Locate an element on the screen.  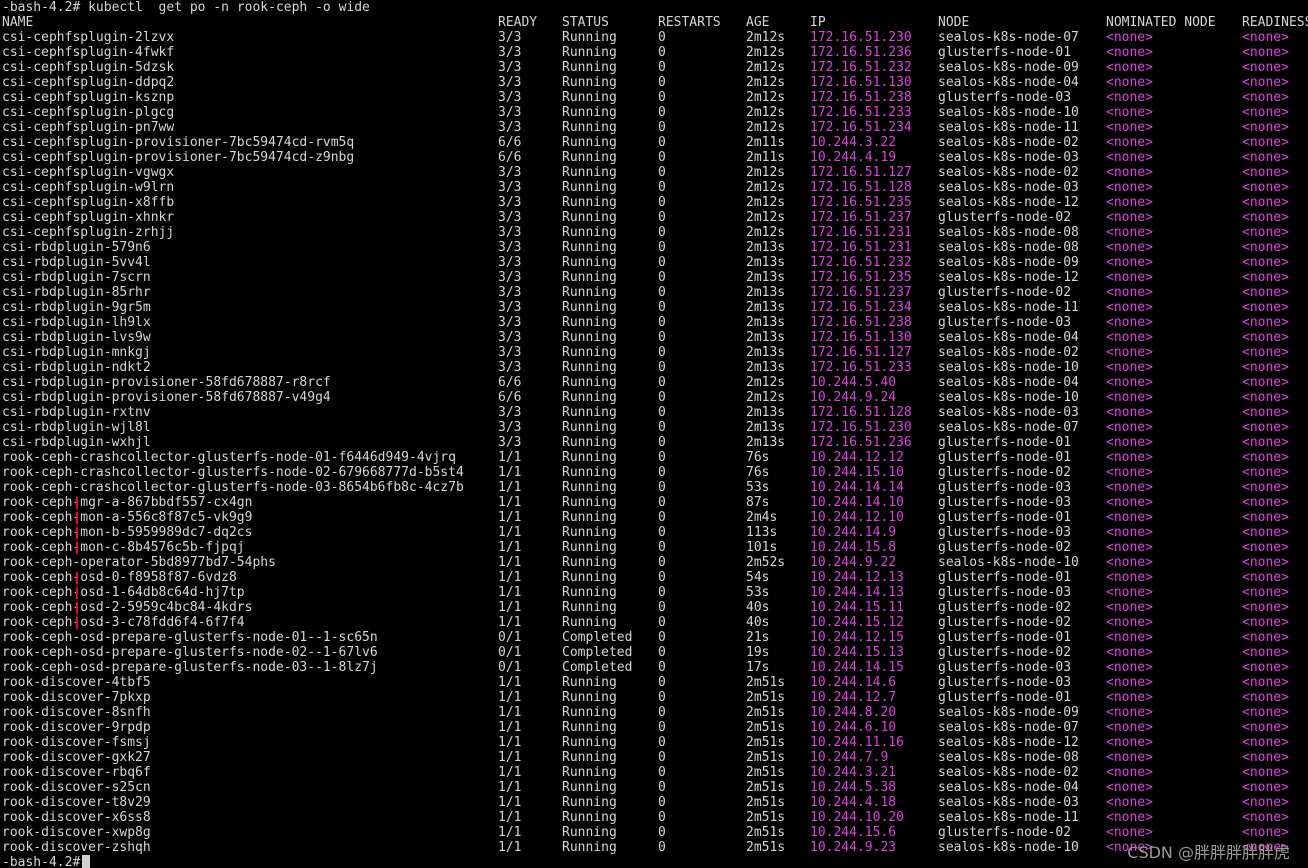
cell-name: csi-rbdplugin-lvs9w is located at coordinates (76, 337).